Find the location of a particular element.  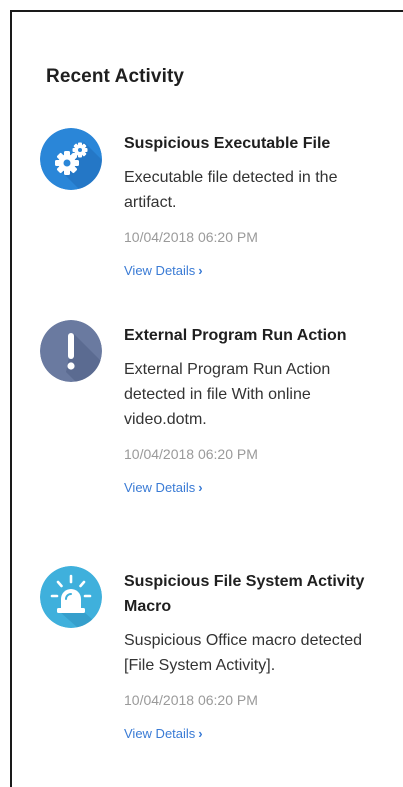

activity-title: Suspicious Executable File is located at coordinates (227, 143).